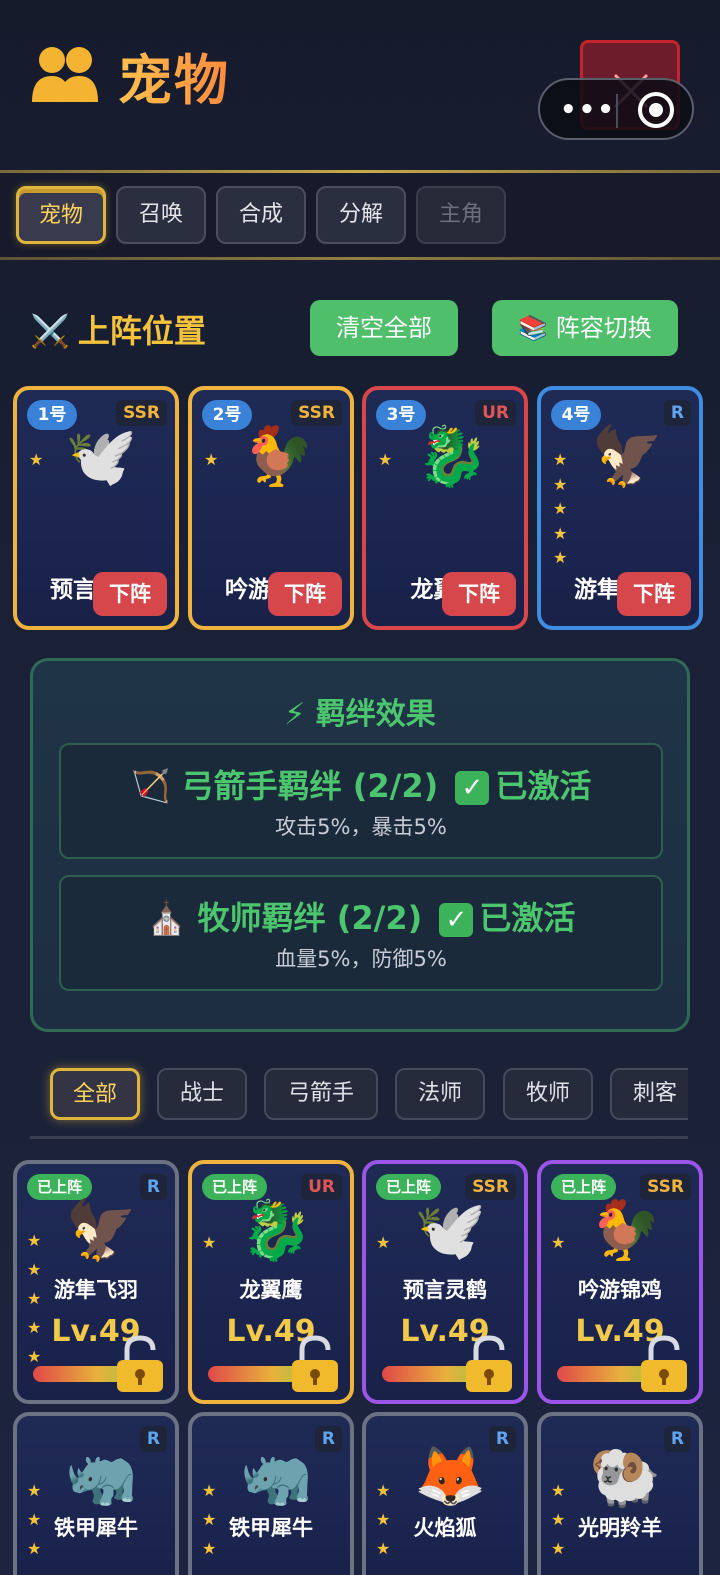 This screenshot has height=1575, width=720. I want to click on pet-card: R 🦊 ★ ★ ★ 火焰狐, so click(445, 1493).